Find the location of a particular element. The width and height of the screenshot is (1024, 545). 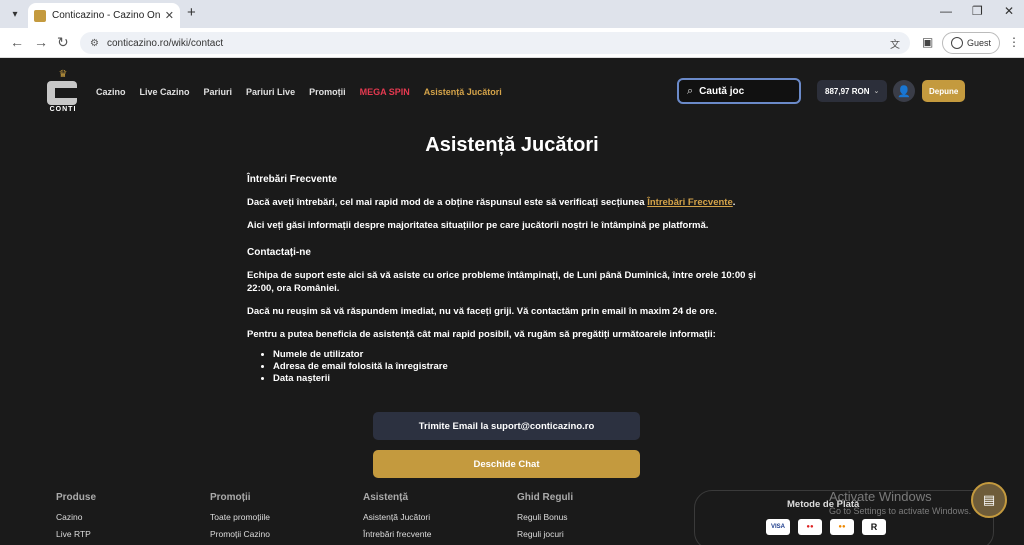

footer-link: Întrebări frecvente is located at coordinates (397, 534).